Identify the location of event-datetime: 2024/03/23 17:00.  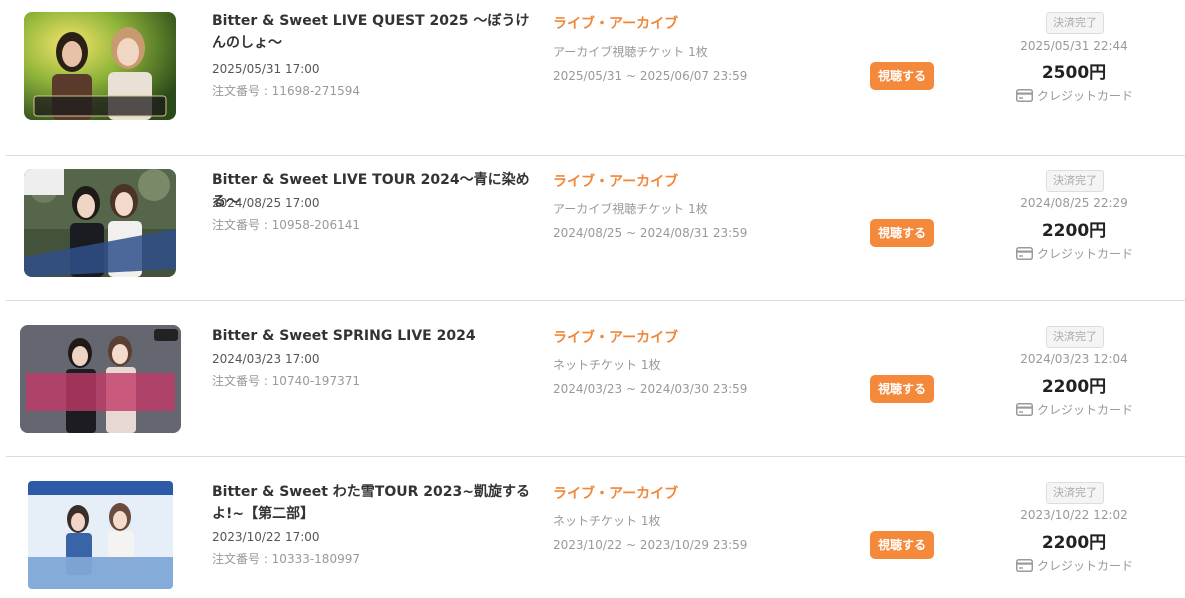
(266, 359).